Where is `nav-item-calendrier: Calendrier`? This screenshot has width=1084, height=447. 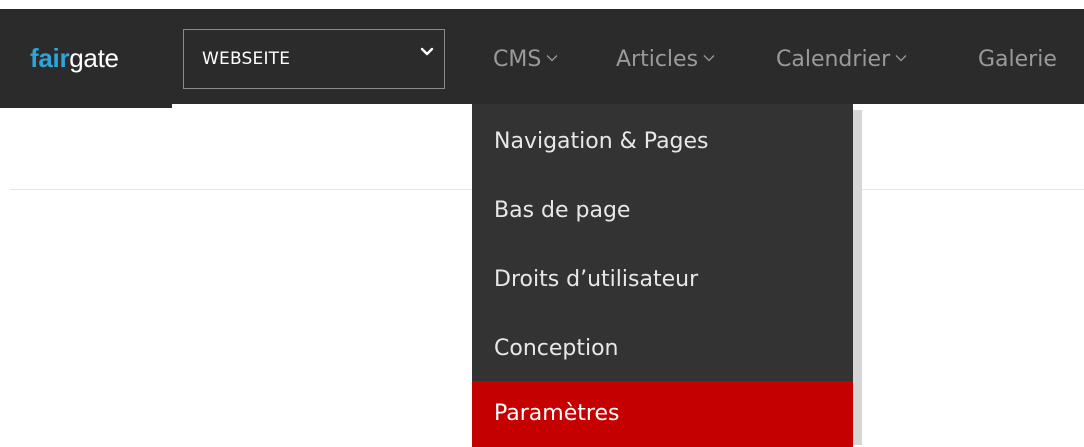 nav-item-calendrier: Calendrier is located at coordinates (841, 60).